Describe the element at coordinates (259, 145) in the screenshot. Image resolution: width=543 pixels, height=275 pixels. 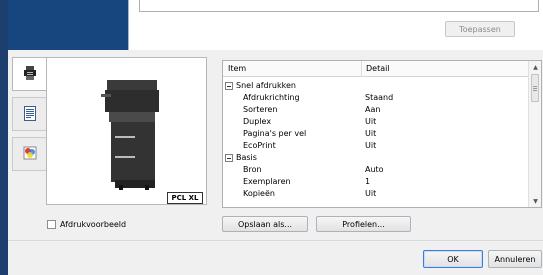
I see `row-item: EcoPrint` at that location.